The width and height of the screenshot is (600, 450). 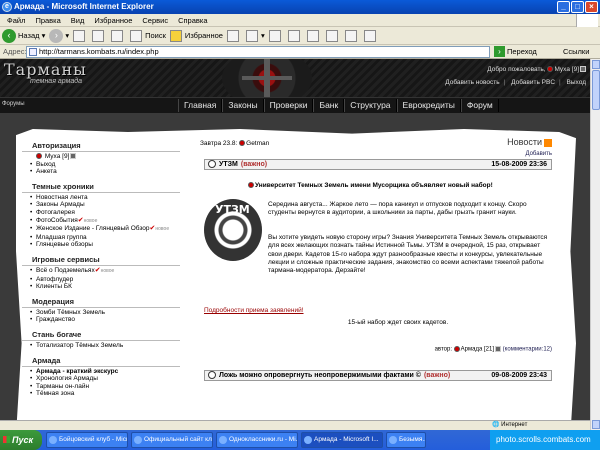 I want to click on messenger-button, so click(x=314, y=35).